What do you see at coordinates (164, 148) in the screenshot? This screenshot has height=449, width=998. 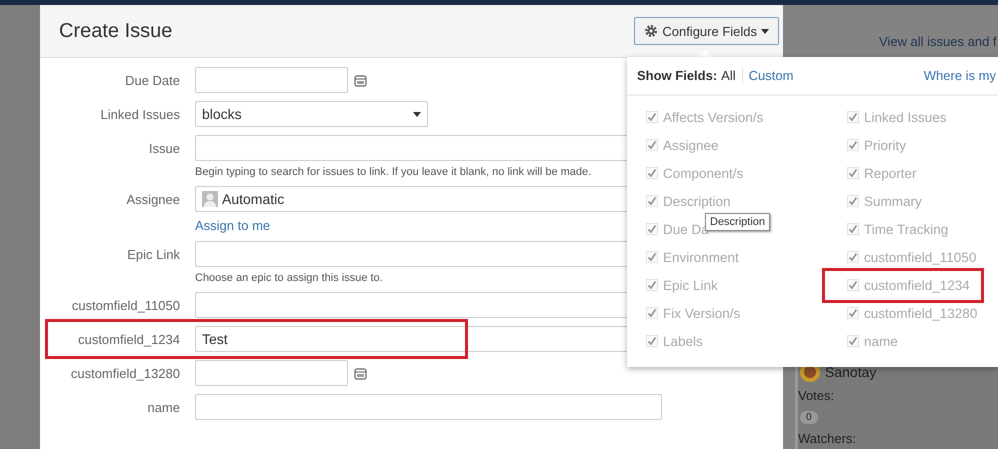 I see `field-label: Issue` at bounding box center [164, 148].